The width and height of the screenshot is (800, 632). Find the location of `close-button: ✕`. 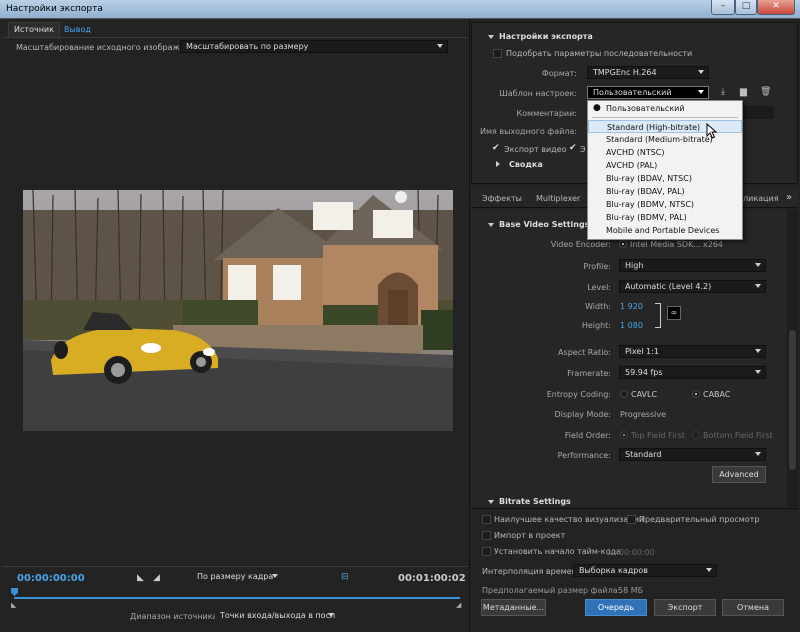

close-button: ✕ is located at coordinates (776, 7).